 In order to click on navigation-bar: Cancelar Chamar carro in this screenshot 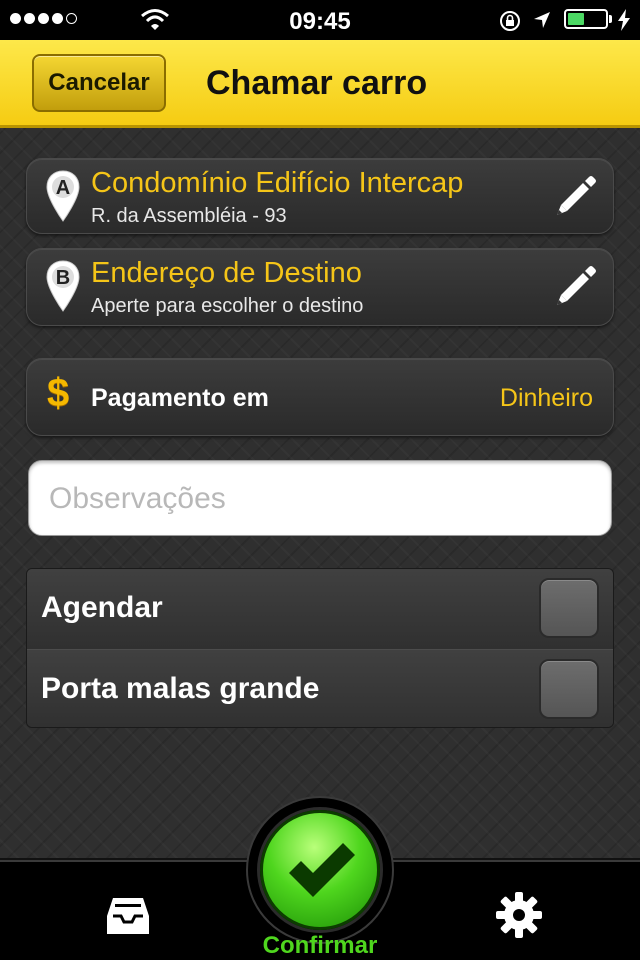, I will do `click(320, 84)`.